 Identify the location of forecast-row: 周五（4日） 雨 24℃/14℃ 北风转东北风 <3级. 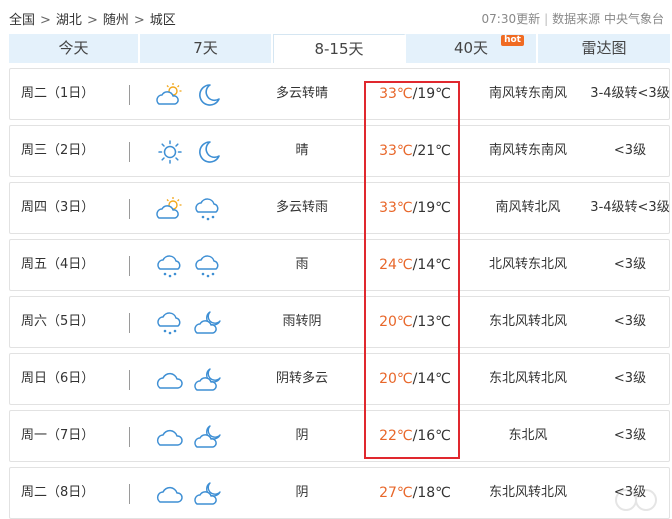
(339, 265).